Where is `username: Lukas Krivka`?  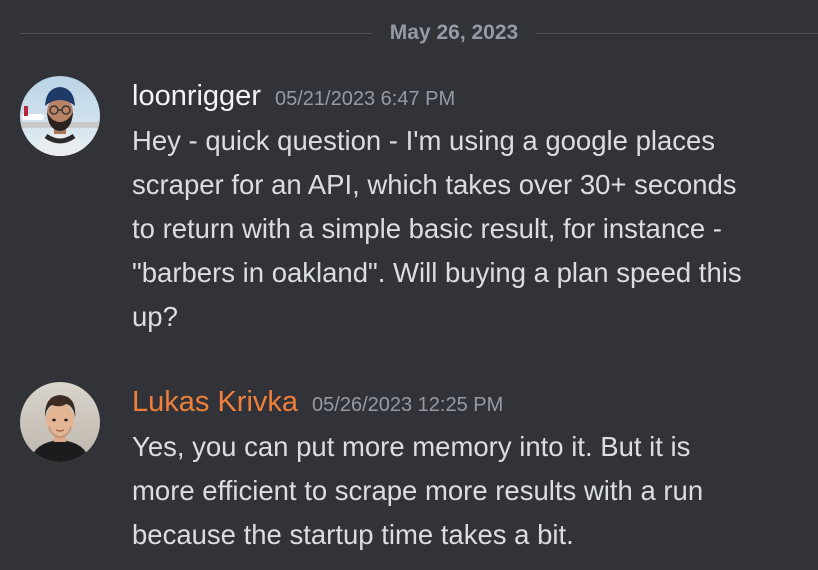 username: Lukas Krivka is located at coordinates (215, 402).